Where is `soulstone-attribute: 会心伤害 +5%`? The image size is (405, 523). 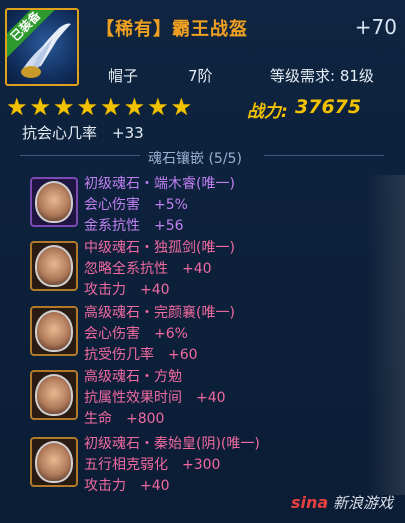
soulstone-attribute: 会心伤害 +5% is located at coordinates (136, 205).